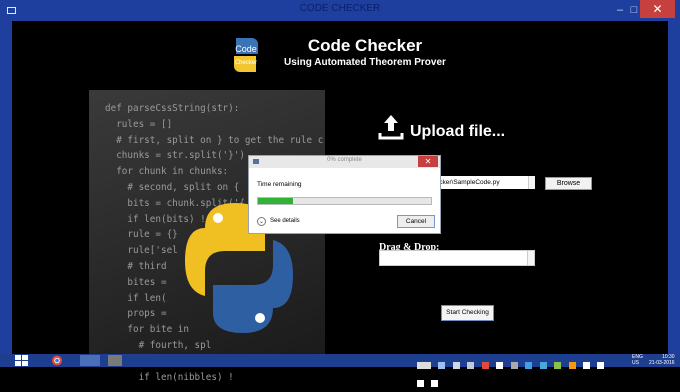 The width and height of the screenshot is (680, 392). I want to click on see-details-toggle: See details, so click(285, 221).